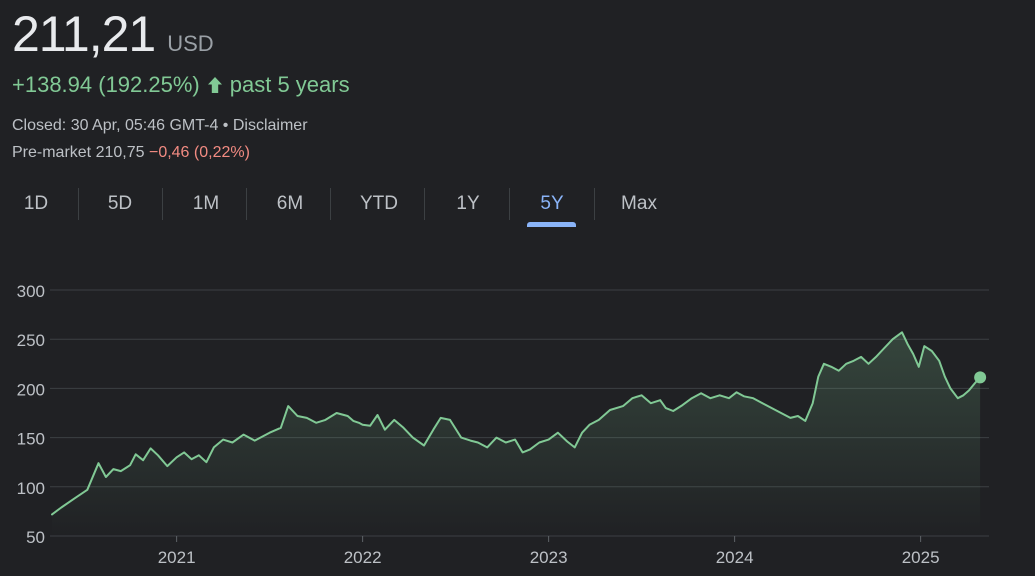 Image resolution: width=1035 pixels, height=576 pixels. What do you see at coordinates (980, 377) in the screenshot?
I see `current-price-dot` at bounding box center [980, 377].